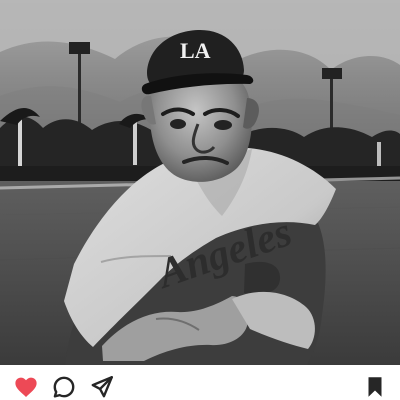 This screenshot has height=400, width=400. What do you see at coordinates (200, 382) in the screenshot?
I see `post-action-bar` at bounding box center [200, 382].